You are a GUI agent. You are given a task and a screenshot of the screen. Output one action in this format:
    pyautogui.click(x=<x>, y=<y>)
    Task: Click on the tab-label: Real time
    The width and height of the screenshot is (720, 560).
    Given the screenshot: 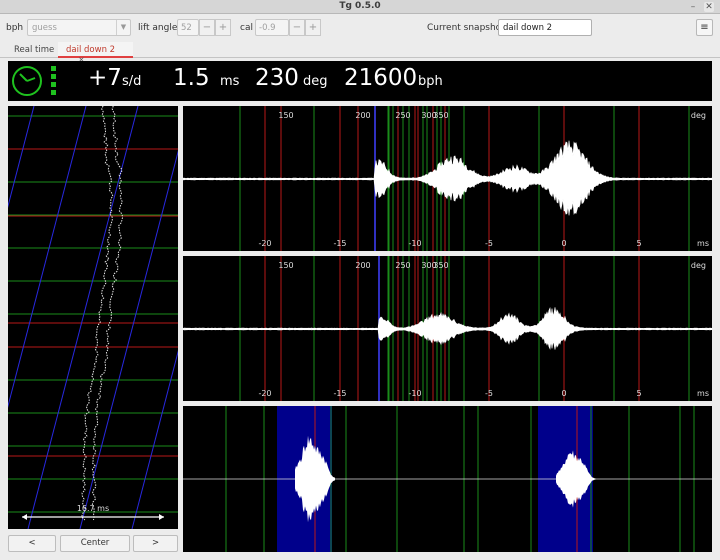 What is the action you would take?
    pyautogui.click(x=34, y=50)
    